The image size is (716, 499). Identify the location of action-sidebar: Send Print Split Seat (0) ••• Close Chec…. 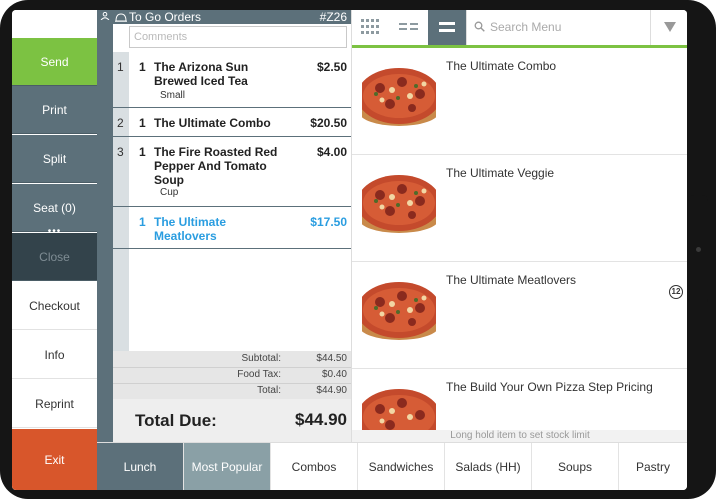
(54, 250).